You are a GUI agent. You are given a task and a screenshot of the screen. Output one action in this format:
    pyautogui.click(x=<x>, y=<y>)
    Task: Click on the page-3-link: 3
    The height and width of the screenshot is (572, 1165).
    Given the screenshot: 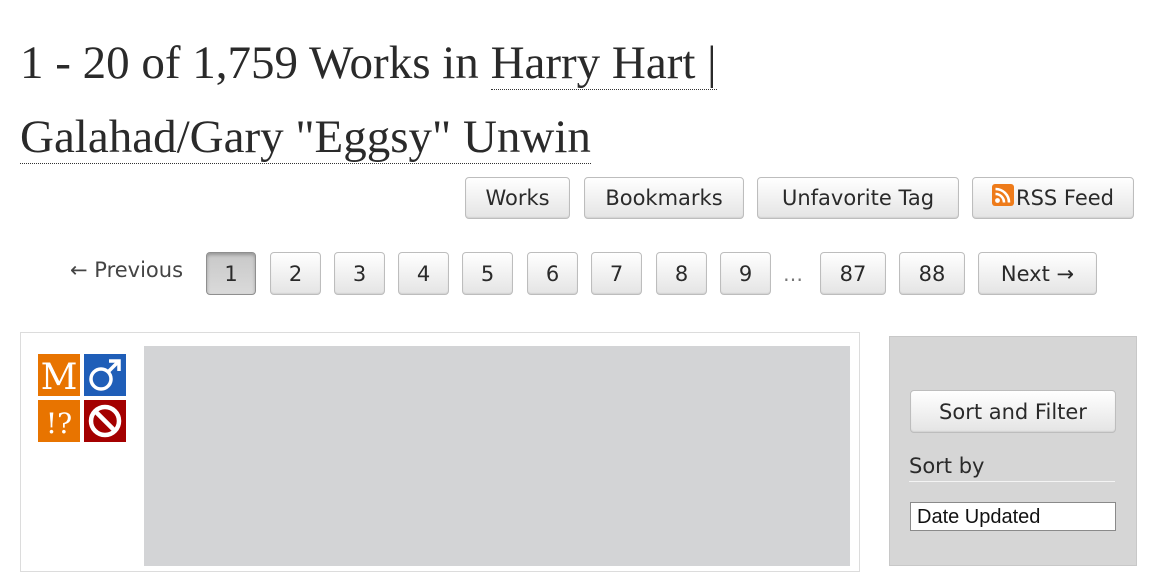 What is the action you would take?
    pyautogui.click(x=359, y=273)
    